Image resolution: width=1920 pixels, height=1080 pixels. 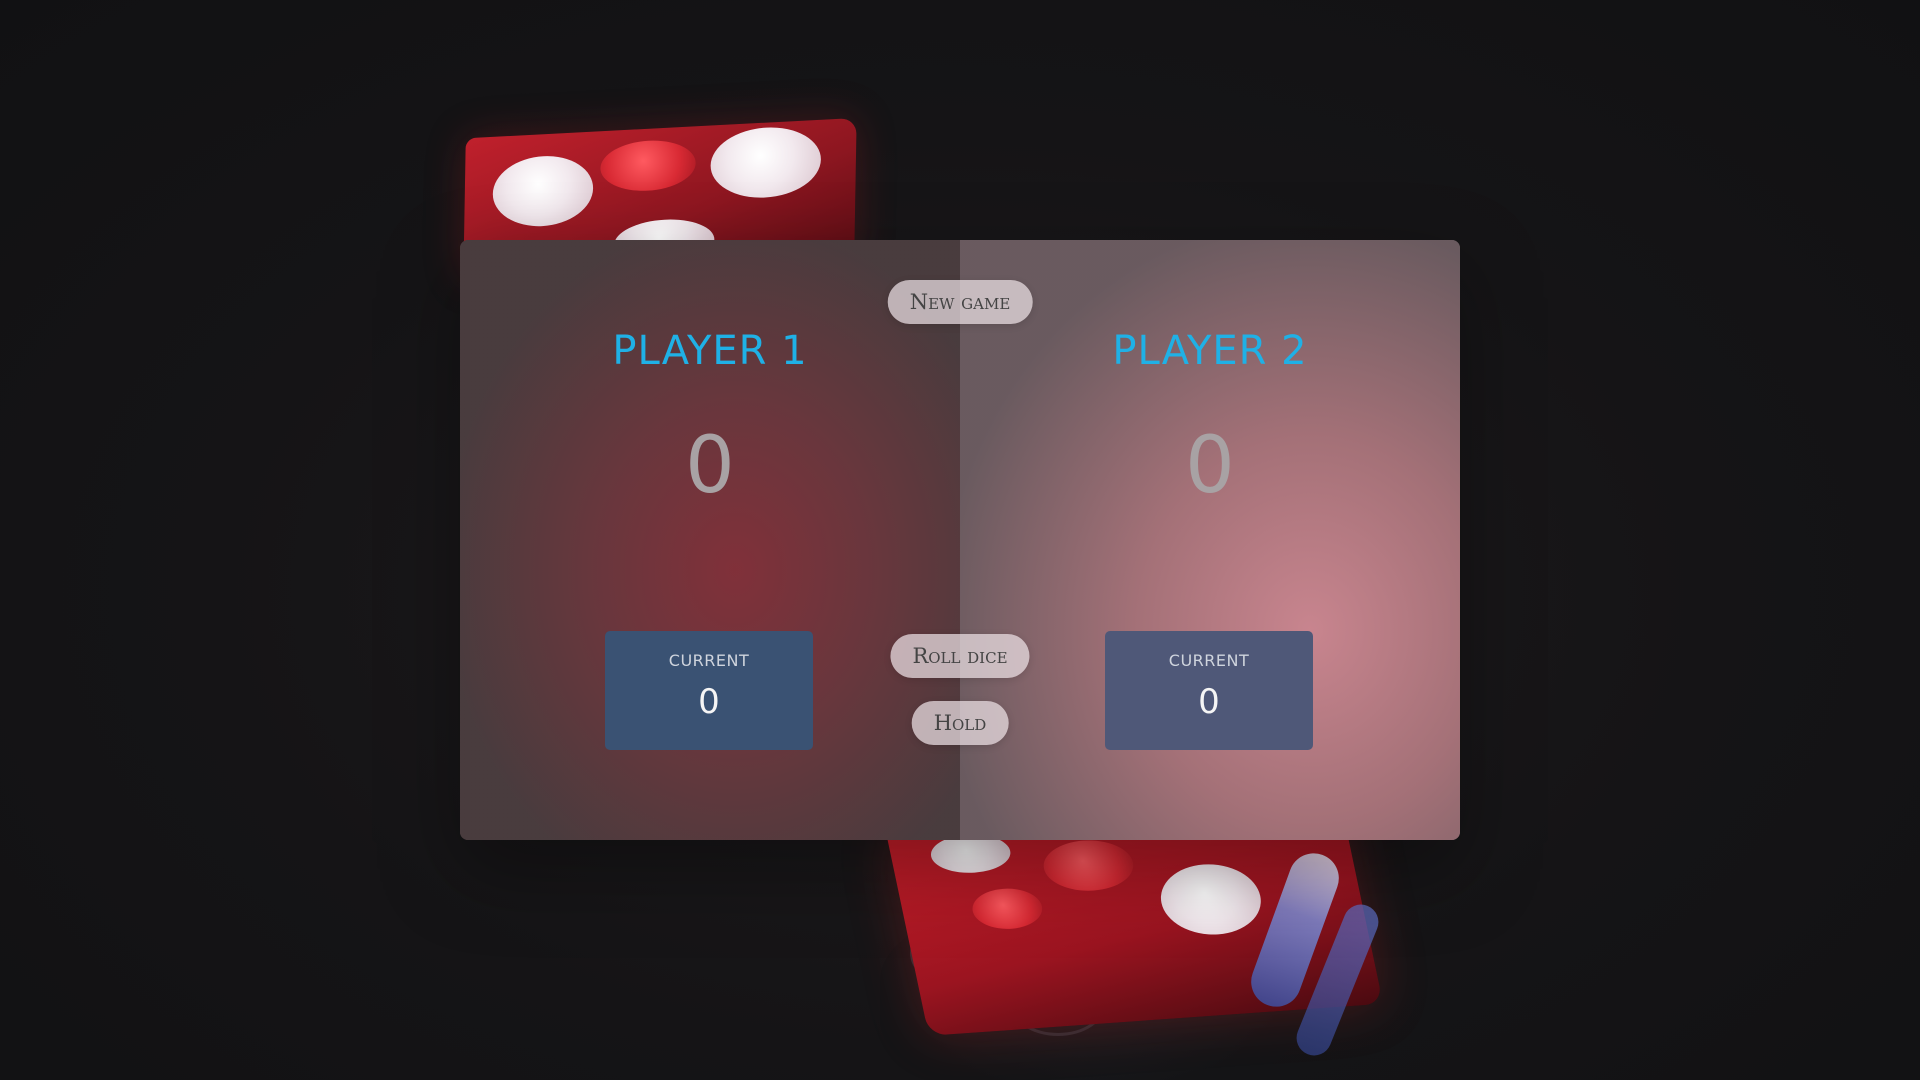 I want to click on player-2-current-label: CURRENT, so click(x=1209, y=660).